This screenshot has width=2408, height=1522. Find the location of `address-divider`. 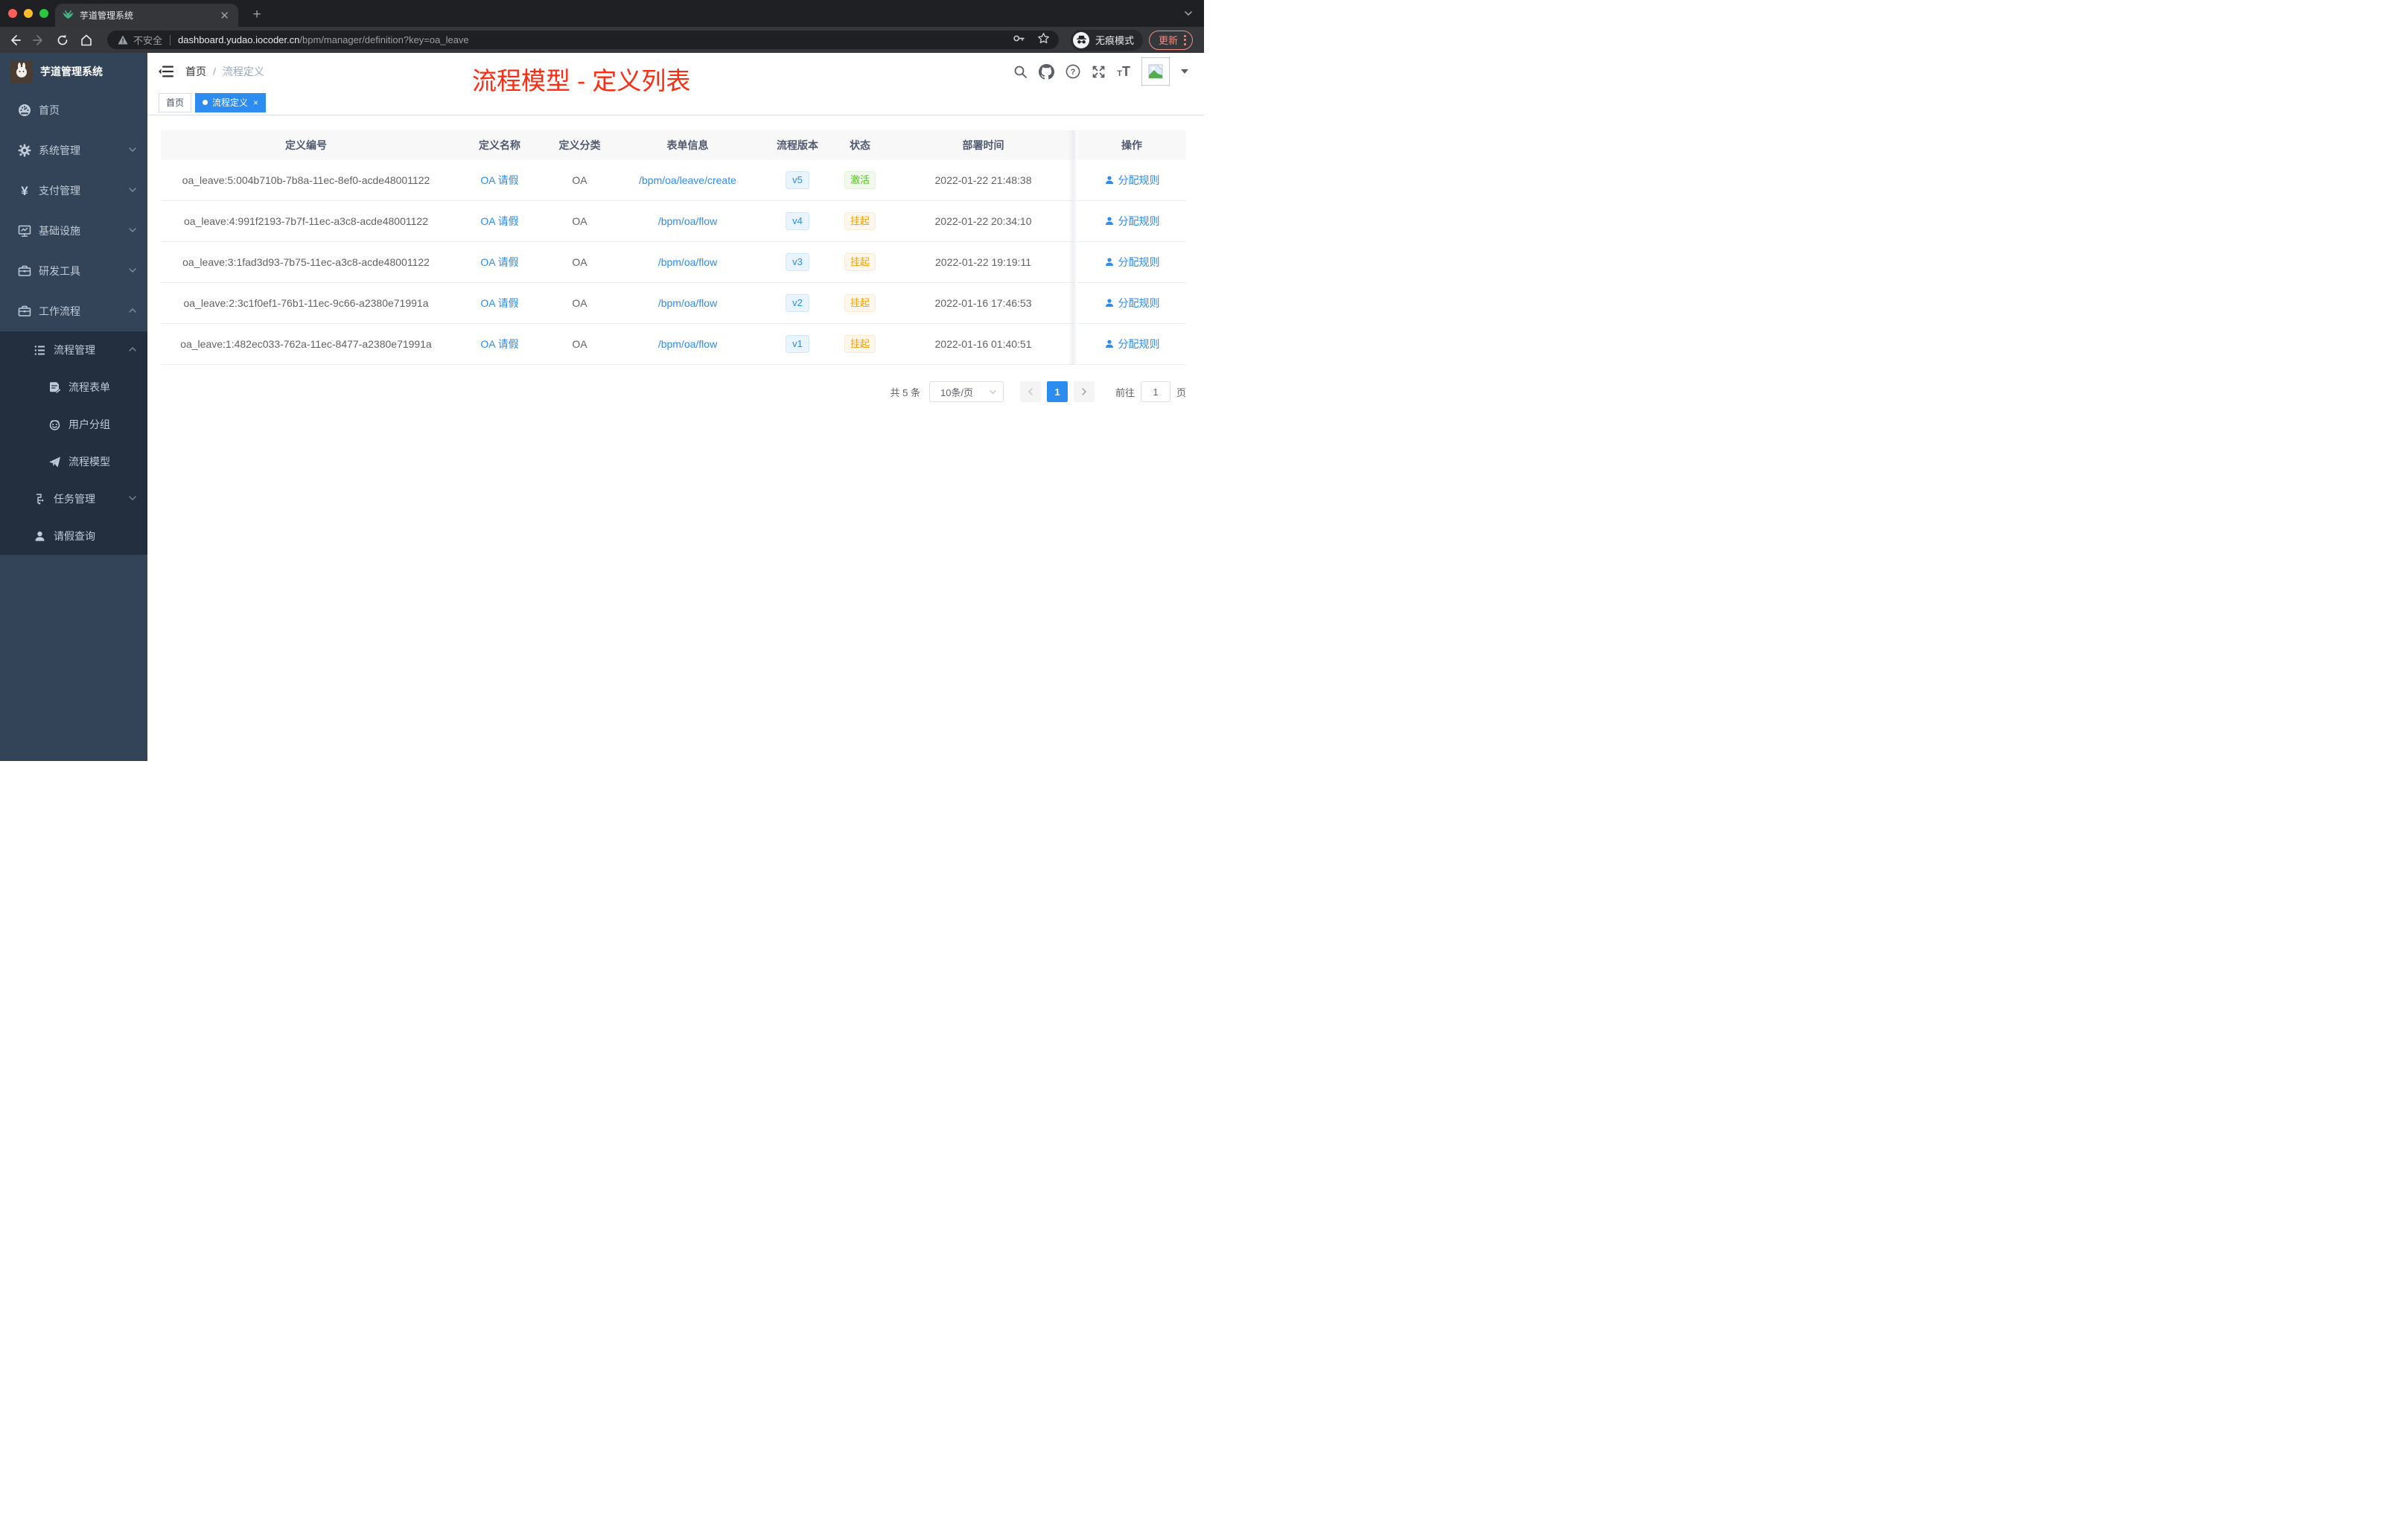

address-divider is located at coordinates (170, 39).